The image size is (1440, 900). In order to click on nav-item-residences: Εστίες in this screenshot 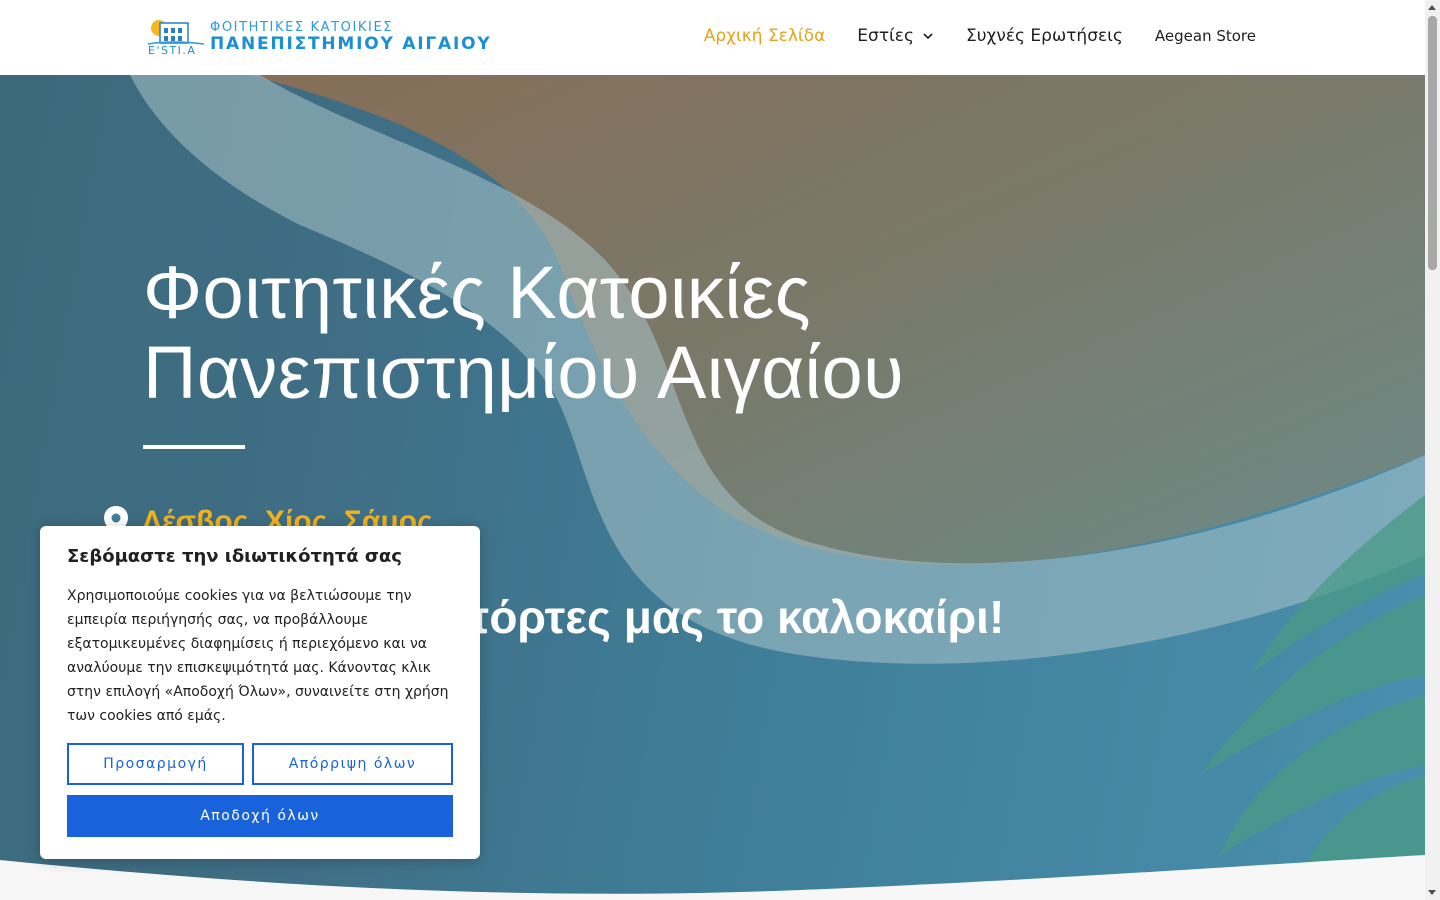, I will do `click(895, 36)`.